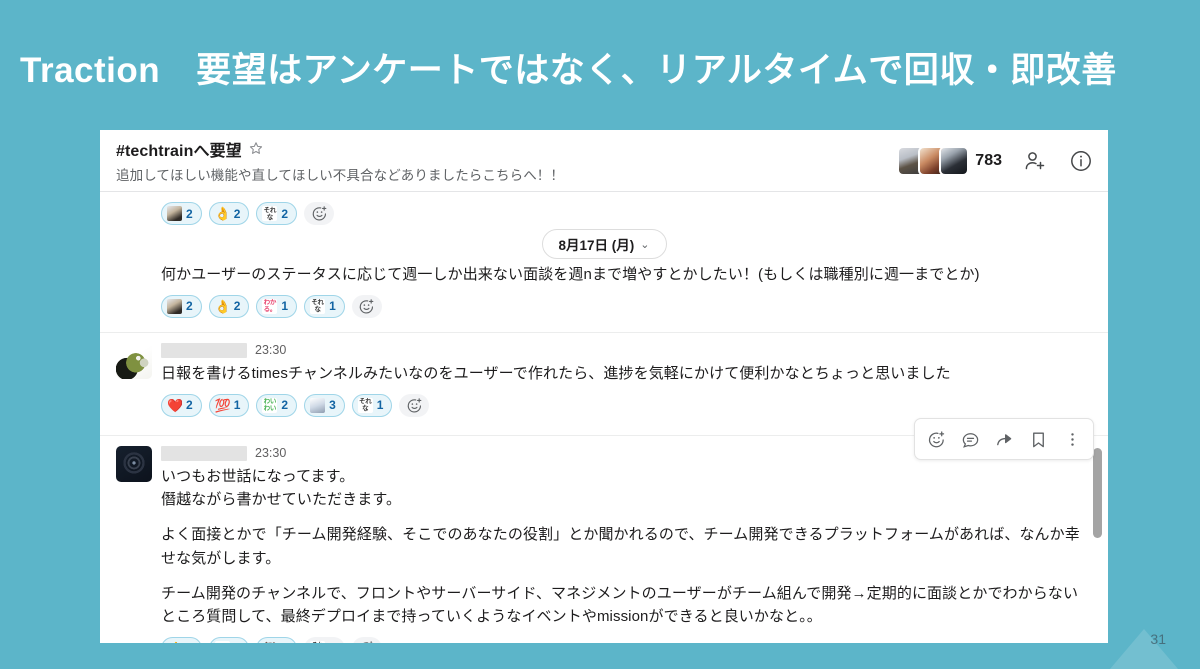 This screenshot has width=1200, height=669. I want to click on member-count: 783, so click(988, 161).